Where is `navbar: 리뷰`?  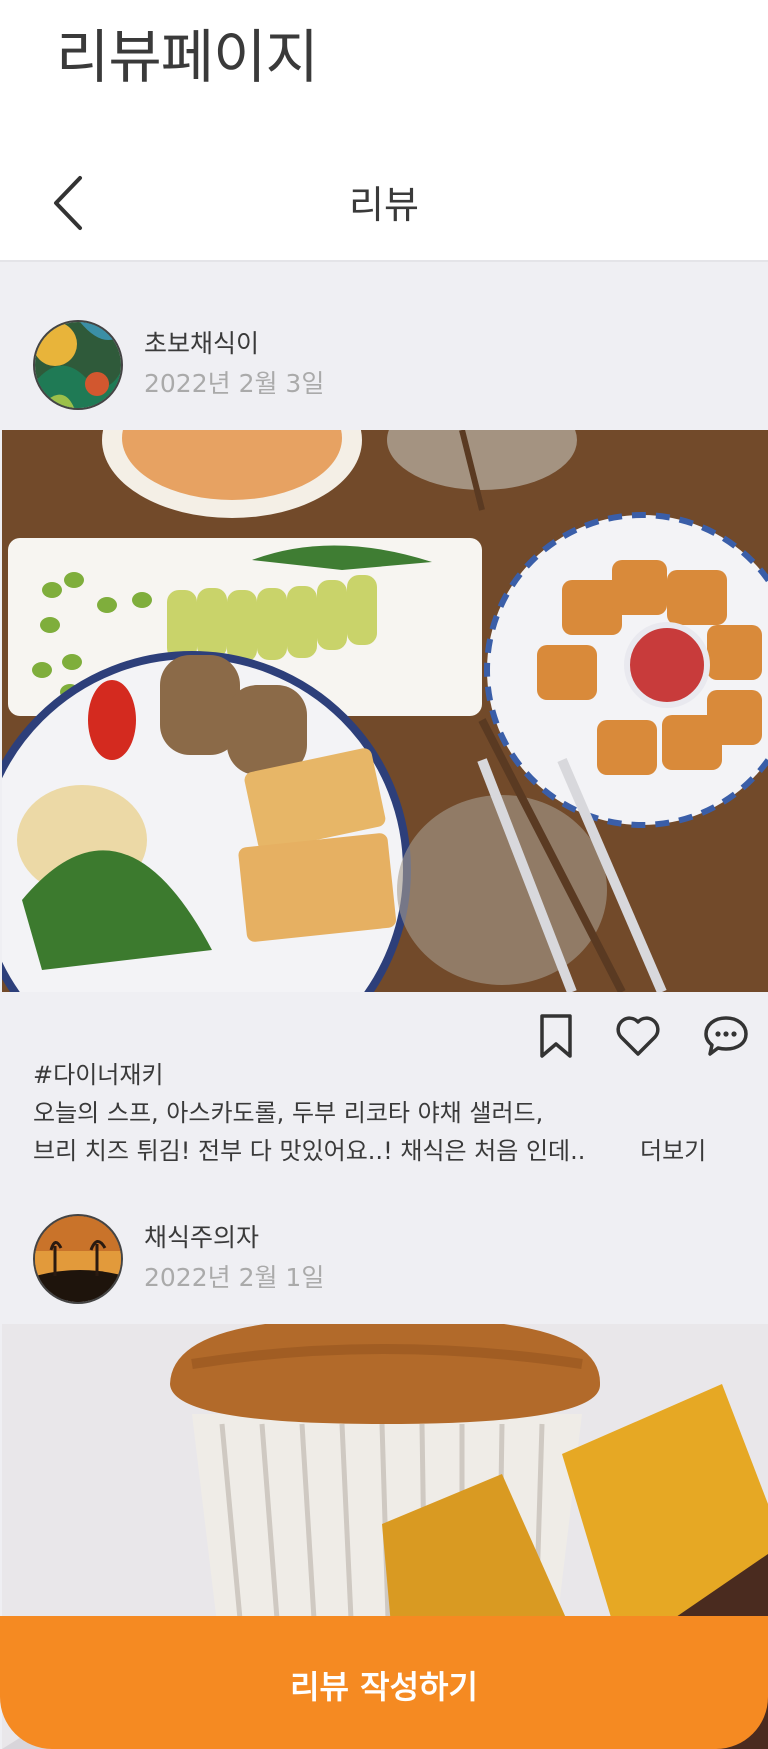
navbar: 리뷰 is located at coordinates (384, 206).